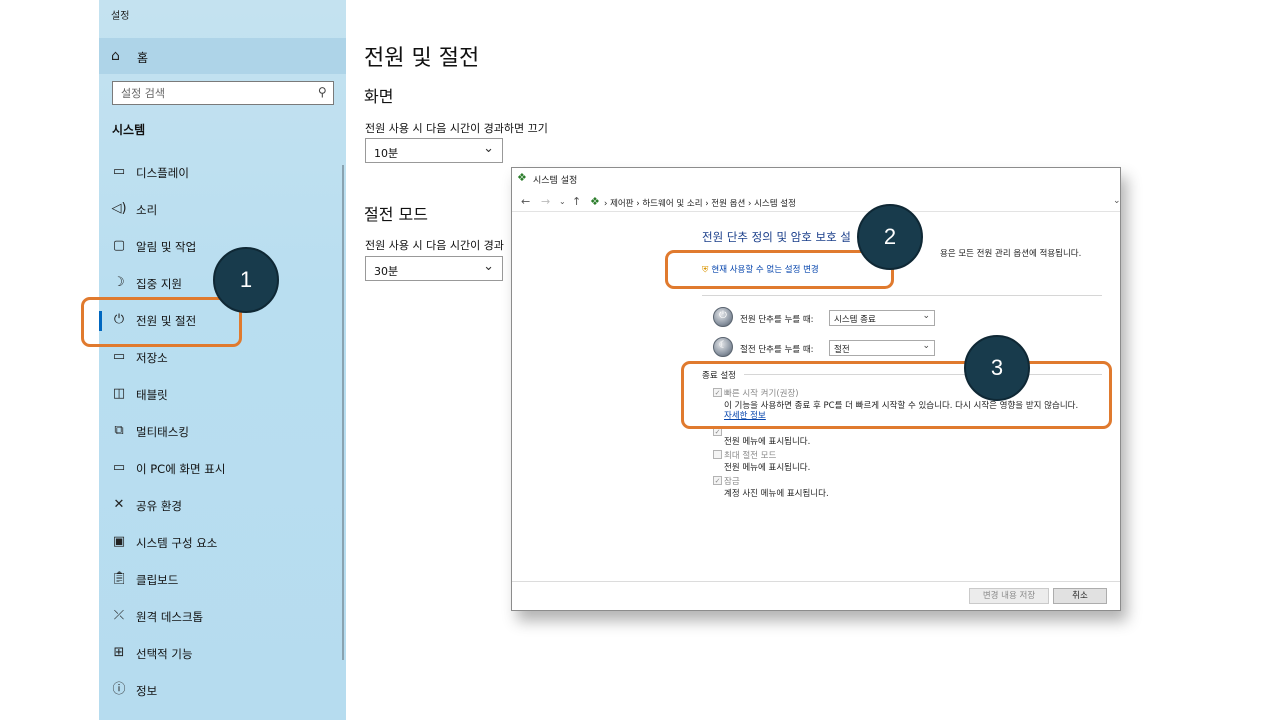 The height and width of the screenshot is (720, 1280). What do you see at coordinates (434, 150) in the screenshot?
I see `screen-timeout-dropdown: 10분 ⌄` at bounding box center [434, 150].